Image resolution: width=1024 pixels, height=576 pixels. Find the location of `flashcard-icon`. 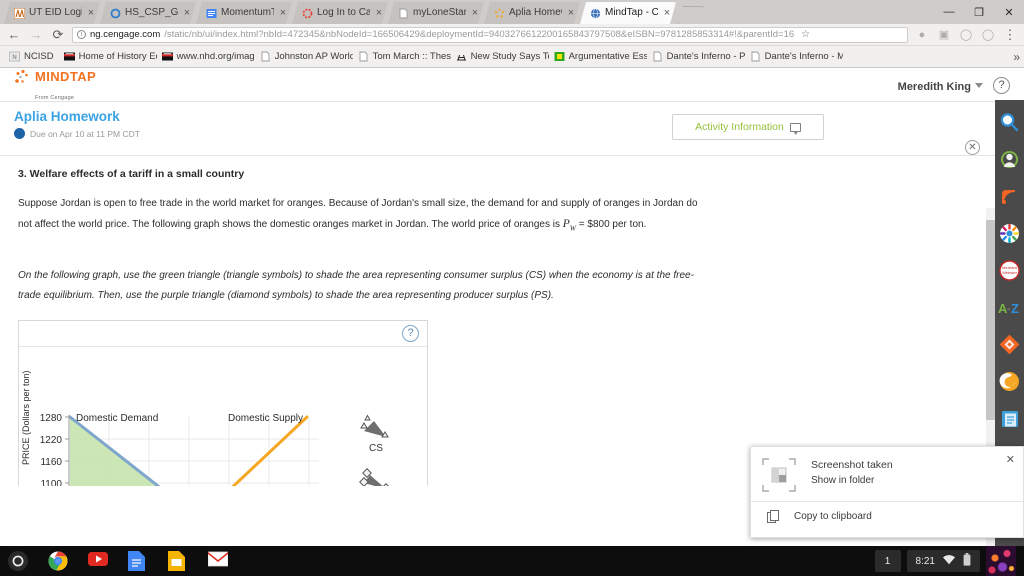

flashcard-icon is located at coordinates (1009, 381).